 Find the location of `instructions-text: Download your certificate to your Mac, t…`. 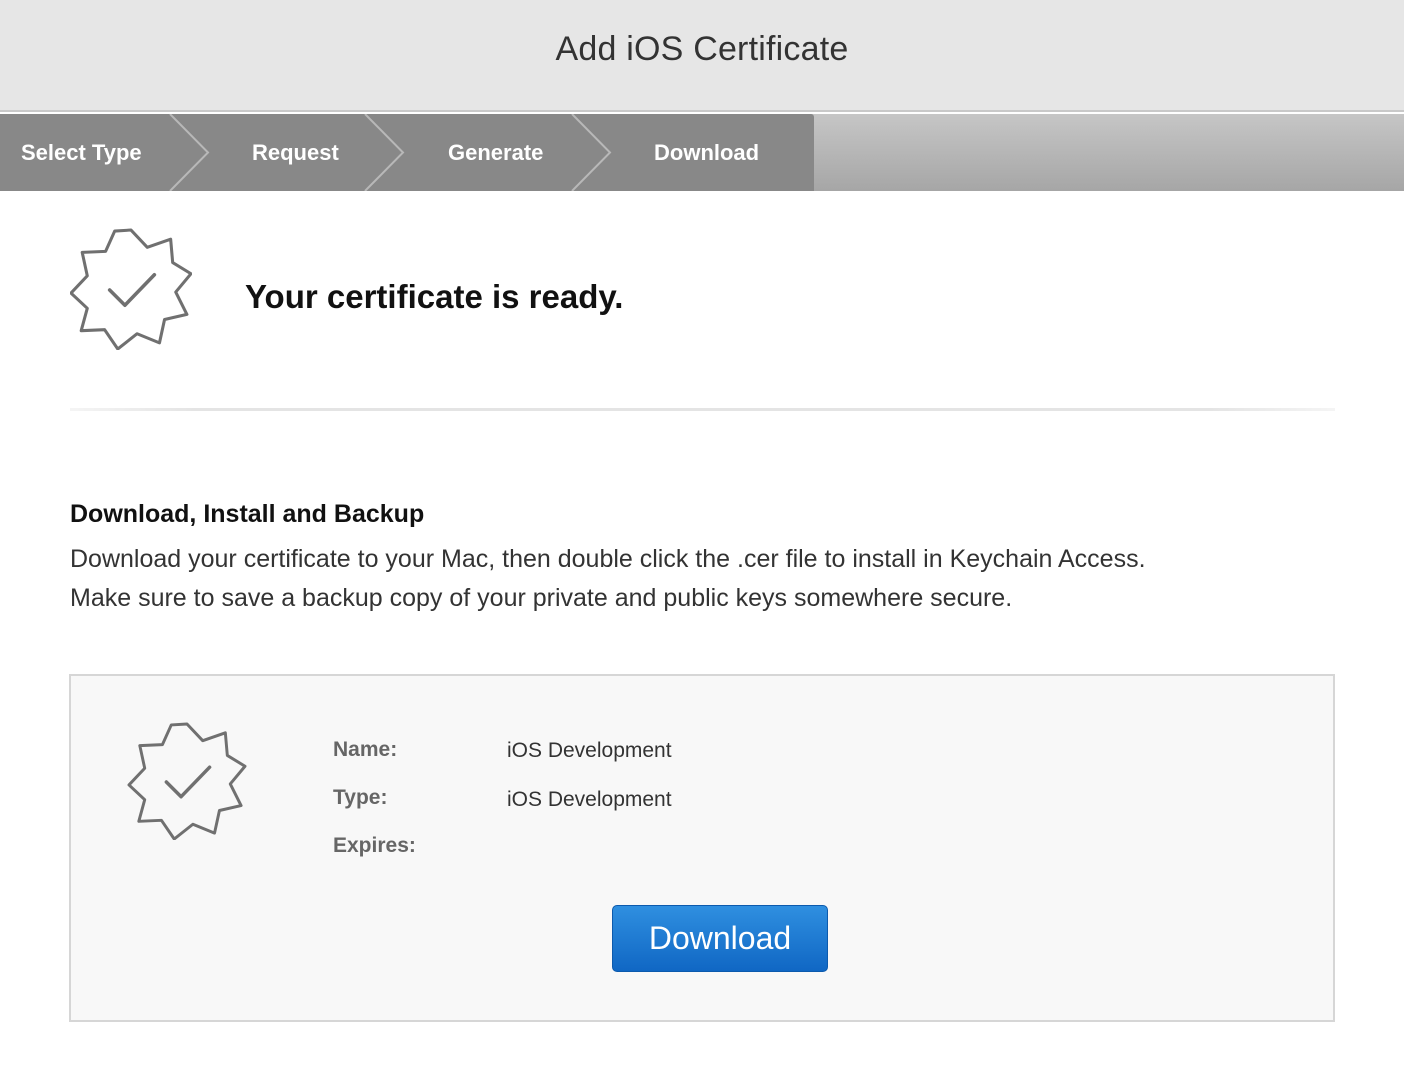

instructions-text: Download your certificate to your Mac, t… is located at coordinates (705, 579).